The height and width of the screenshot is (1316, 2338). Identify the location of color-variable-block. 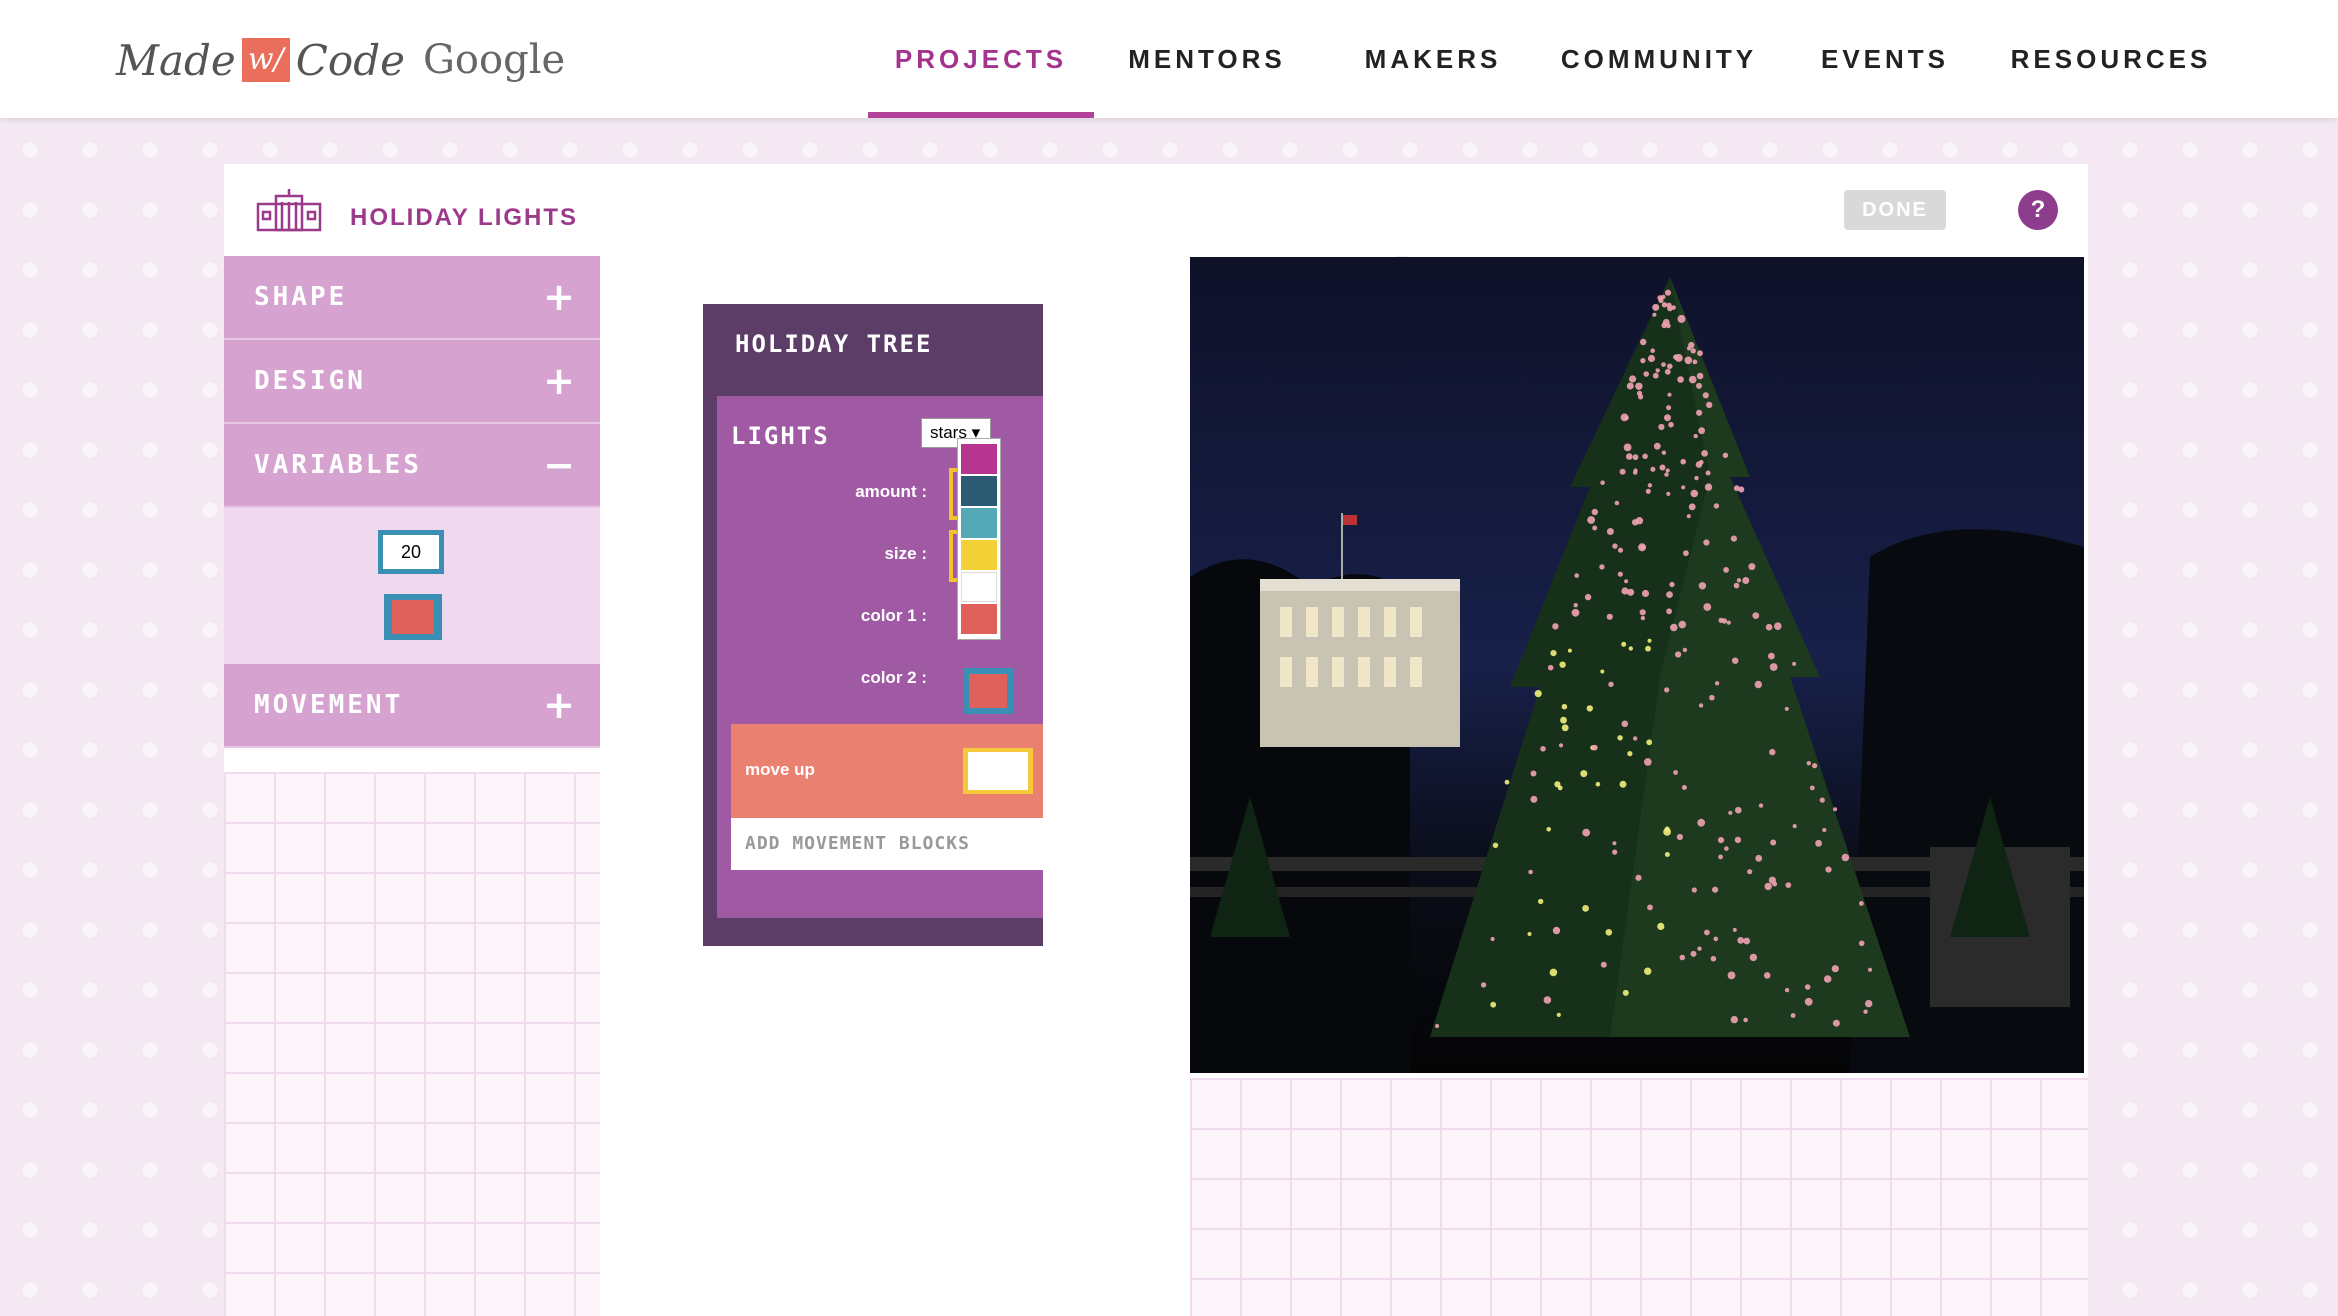
(413, 617).